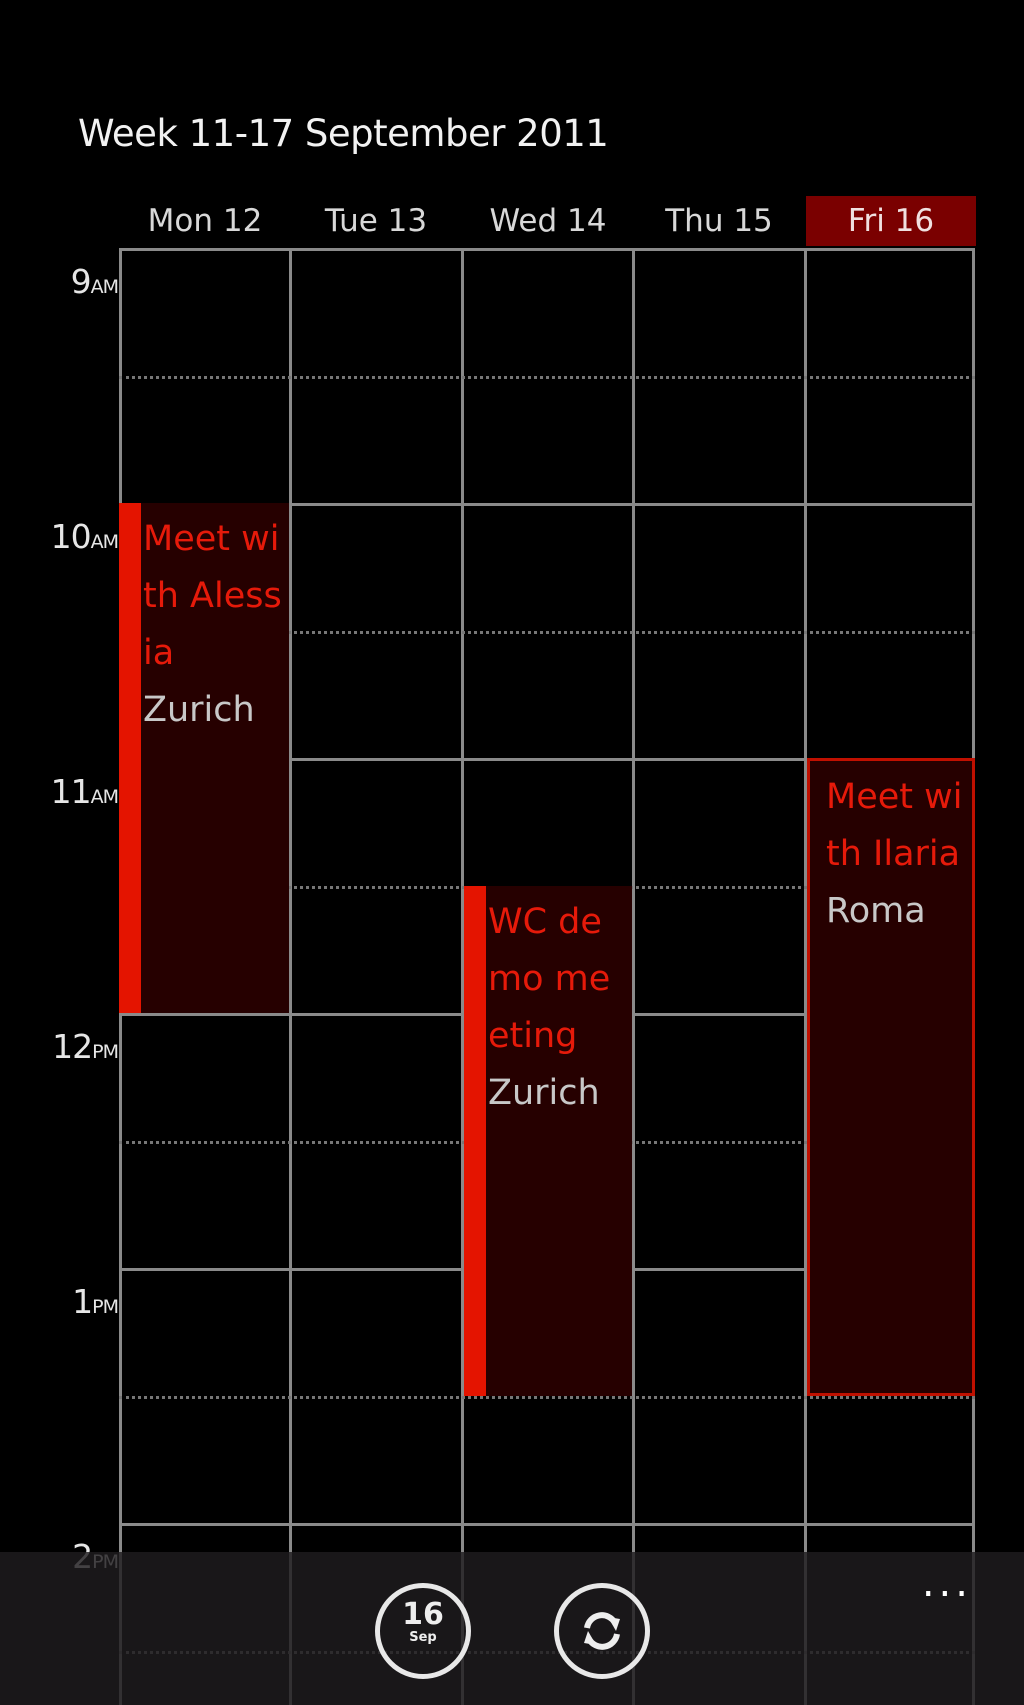 The height and width of the screenshot is (1705, 1024). I want to click on app-bar, so click(512, 1628).